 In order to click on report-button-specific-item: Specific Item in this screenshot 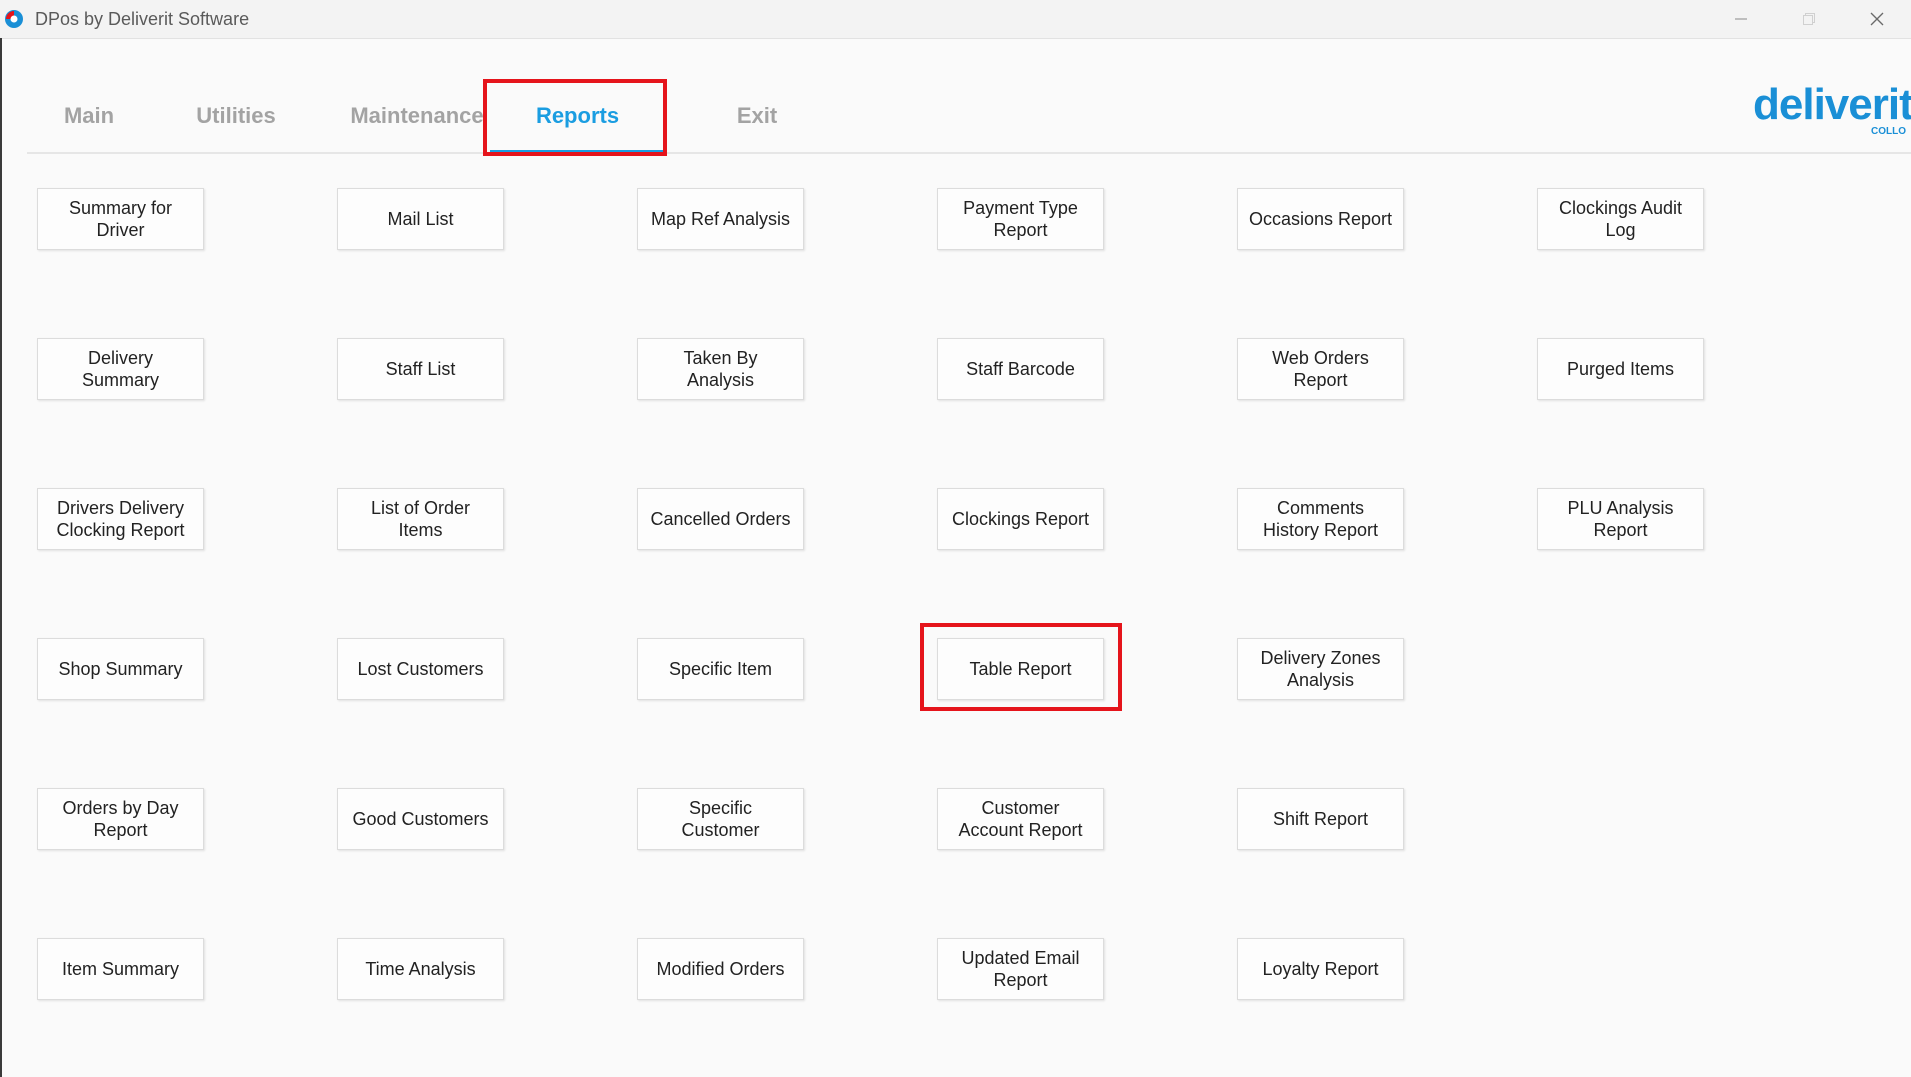, I will do `click(720, 669)`.